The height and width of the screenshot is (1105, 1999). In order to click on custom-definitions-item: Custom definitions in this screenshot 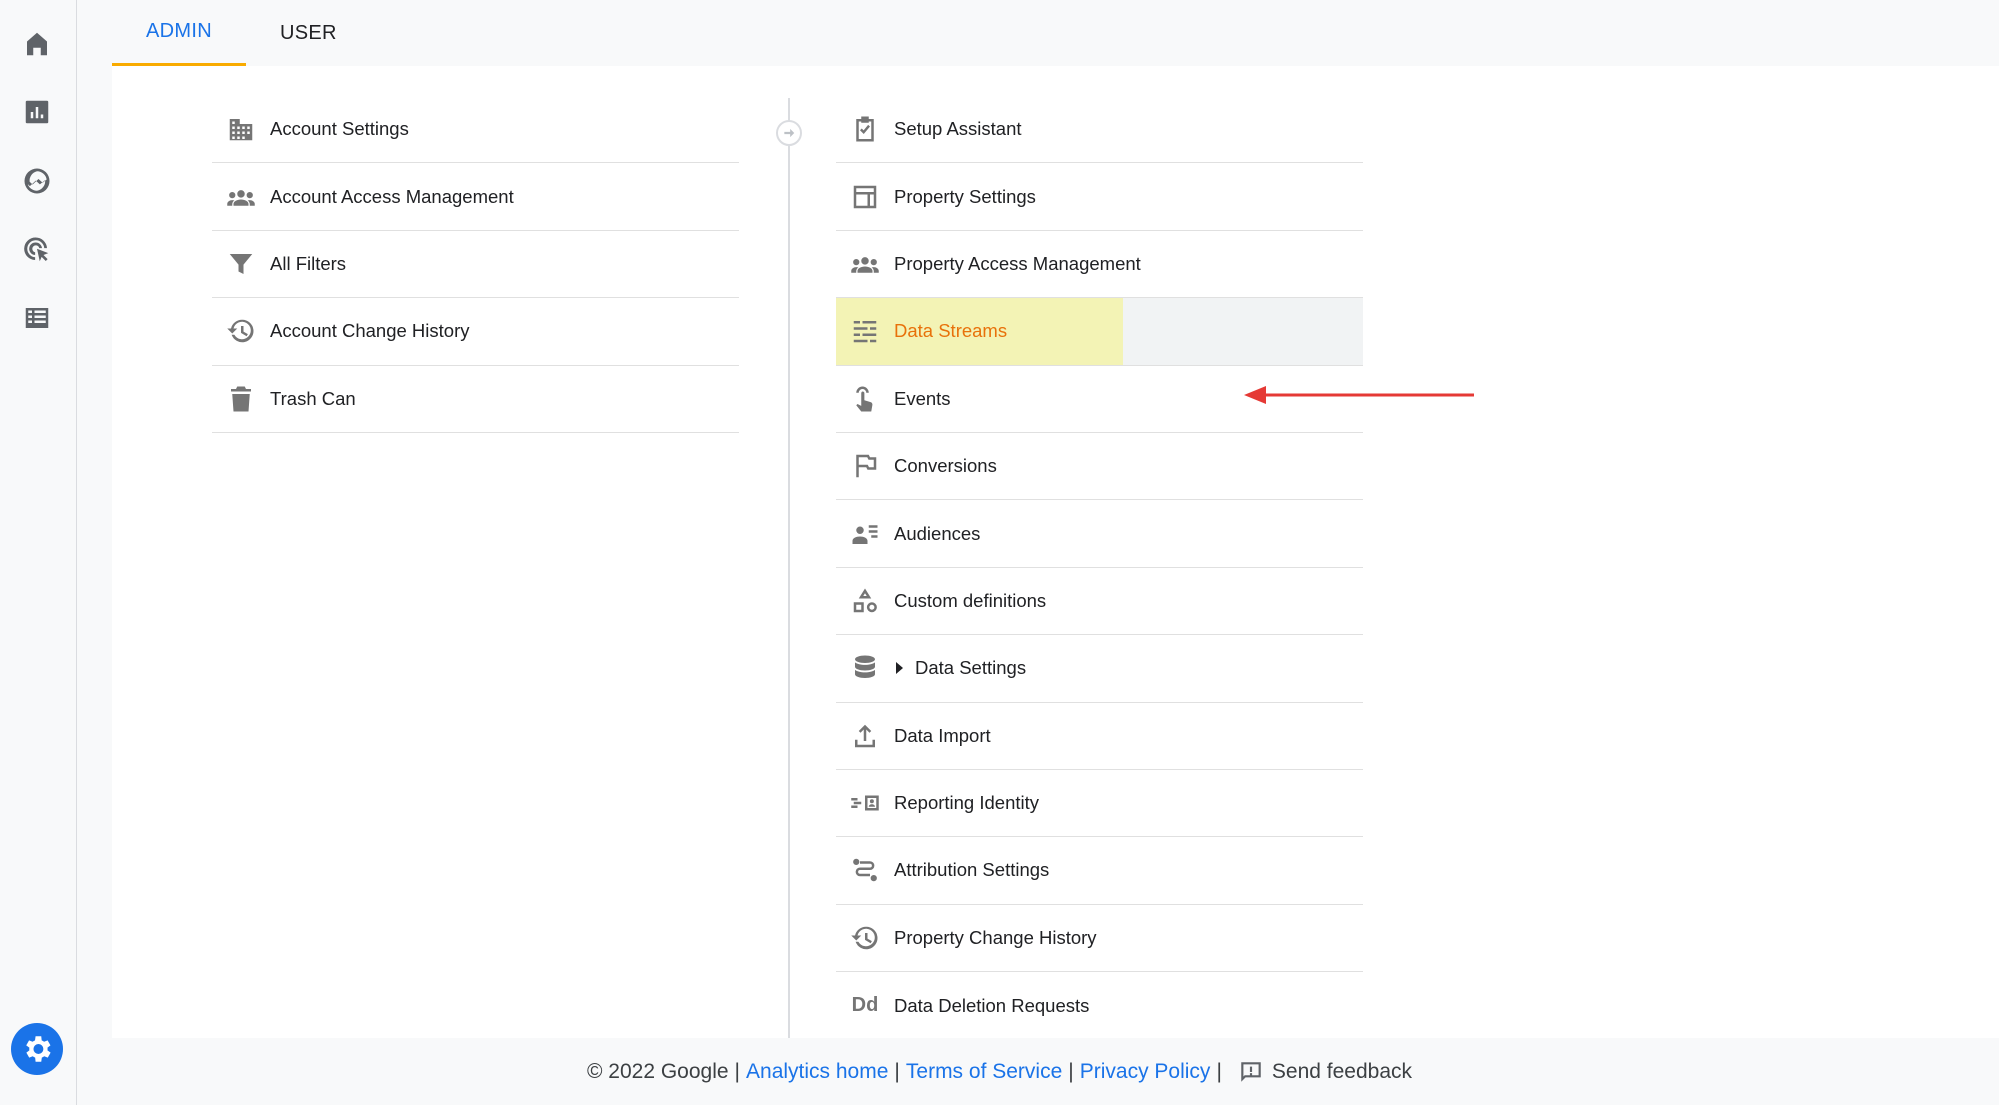, I will do `click(1099, 602)`.